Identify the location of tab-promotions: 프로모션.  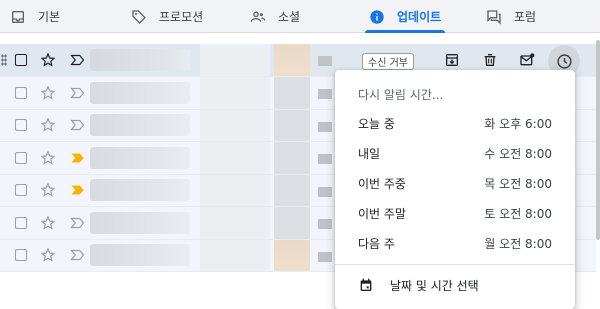
(167, 16).